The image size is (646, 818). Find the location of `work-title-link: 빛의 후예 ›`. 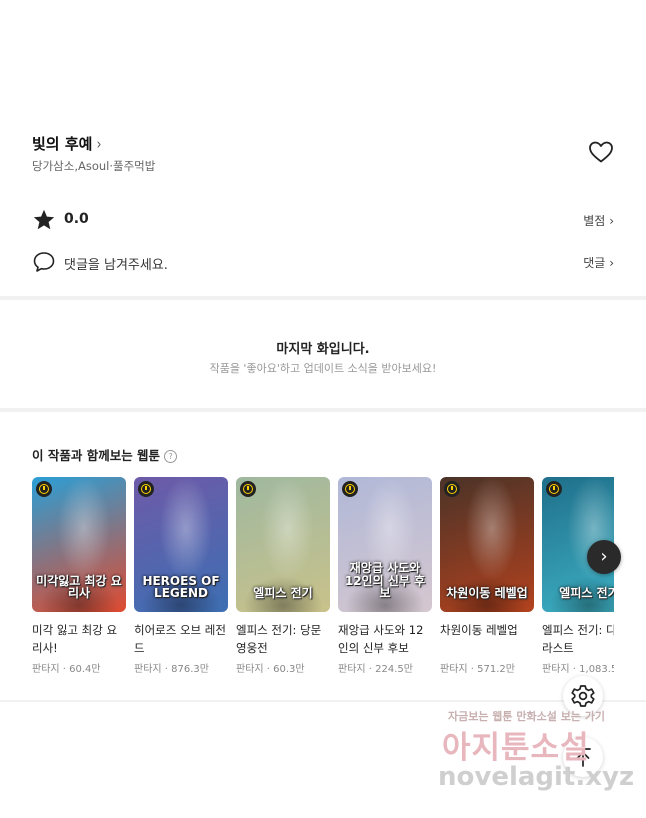

work-title-link: 빛의 후예 › is located at coordinates (67, 143).